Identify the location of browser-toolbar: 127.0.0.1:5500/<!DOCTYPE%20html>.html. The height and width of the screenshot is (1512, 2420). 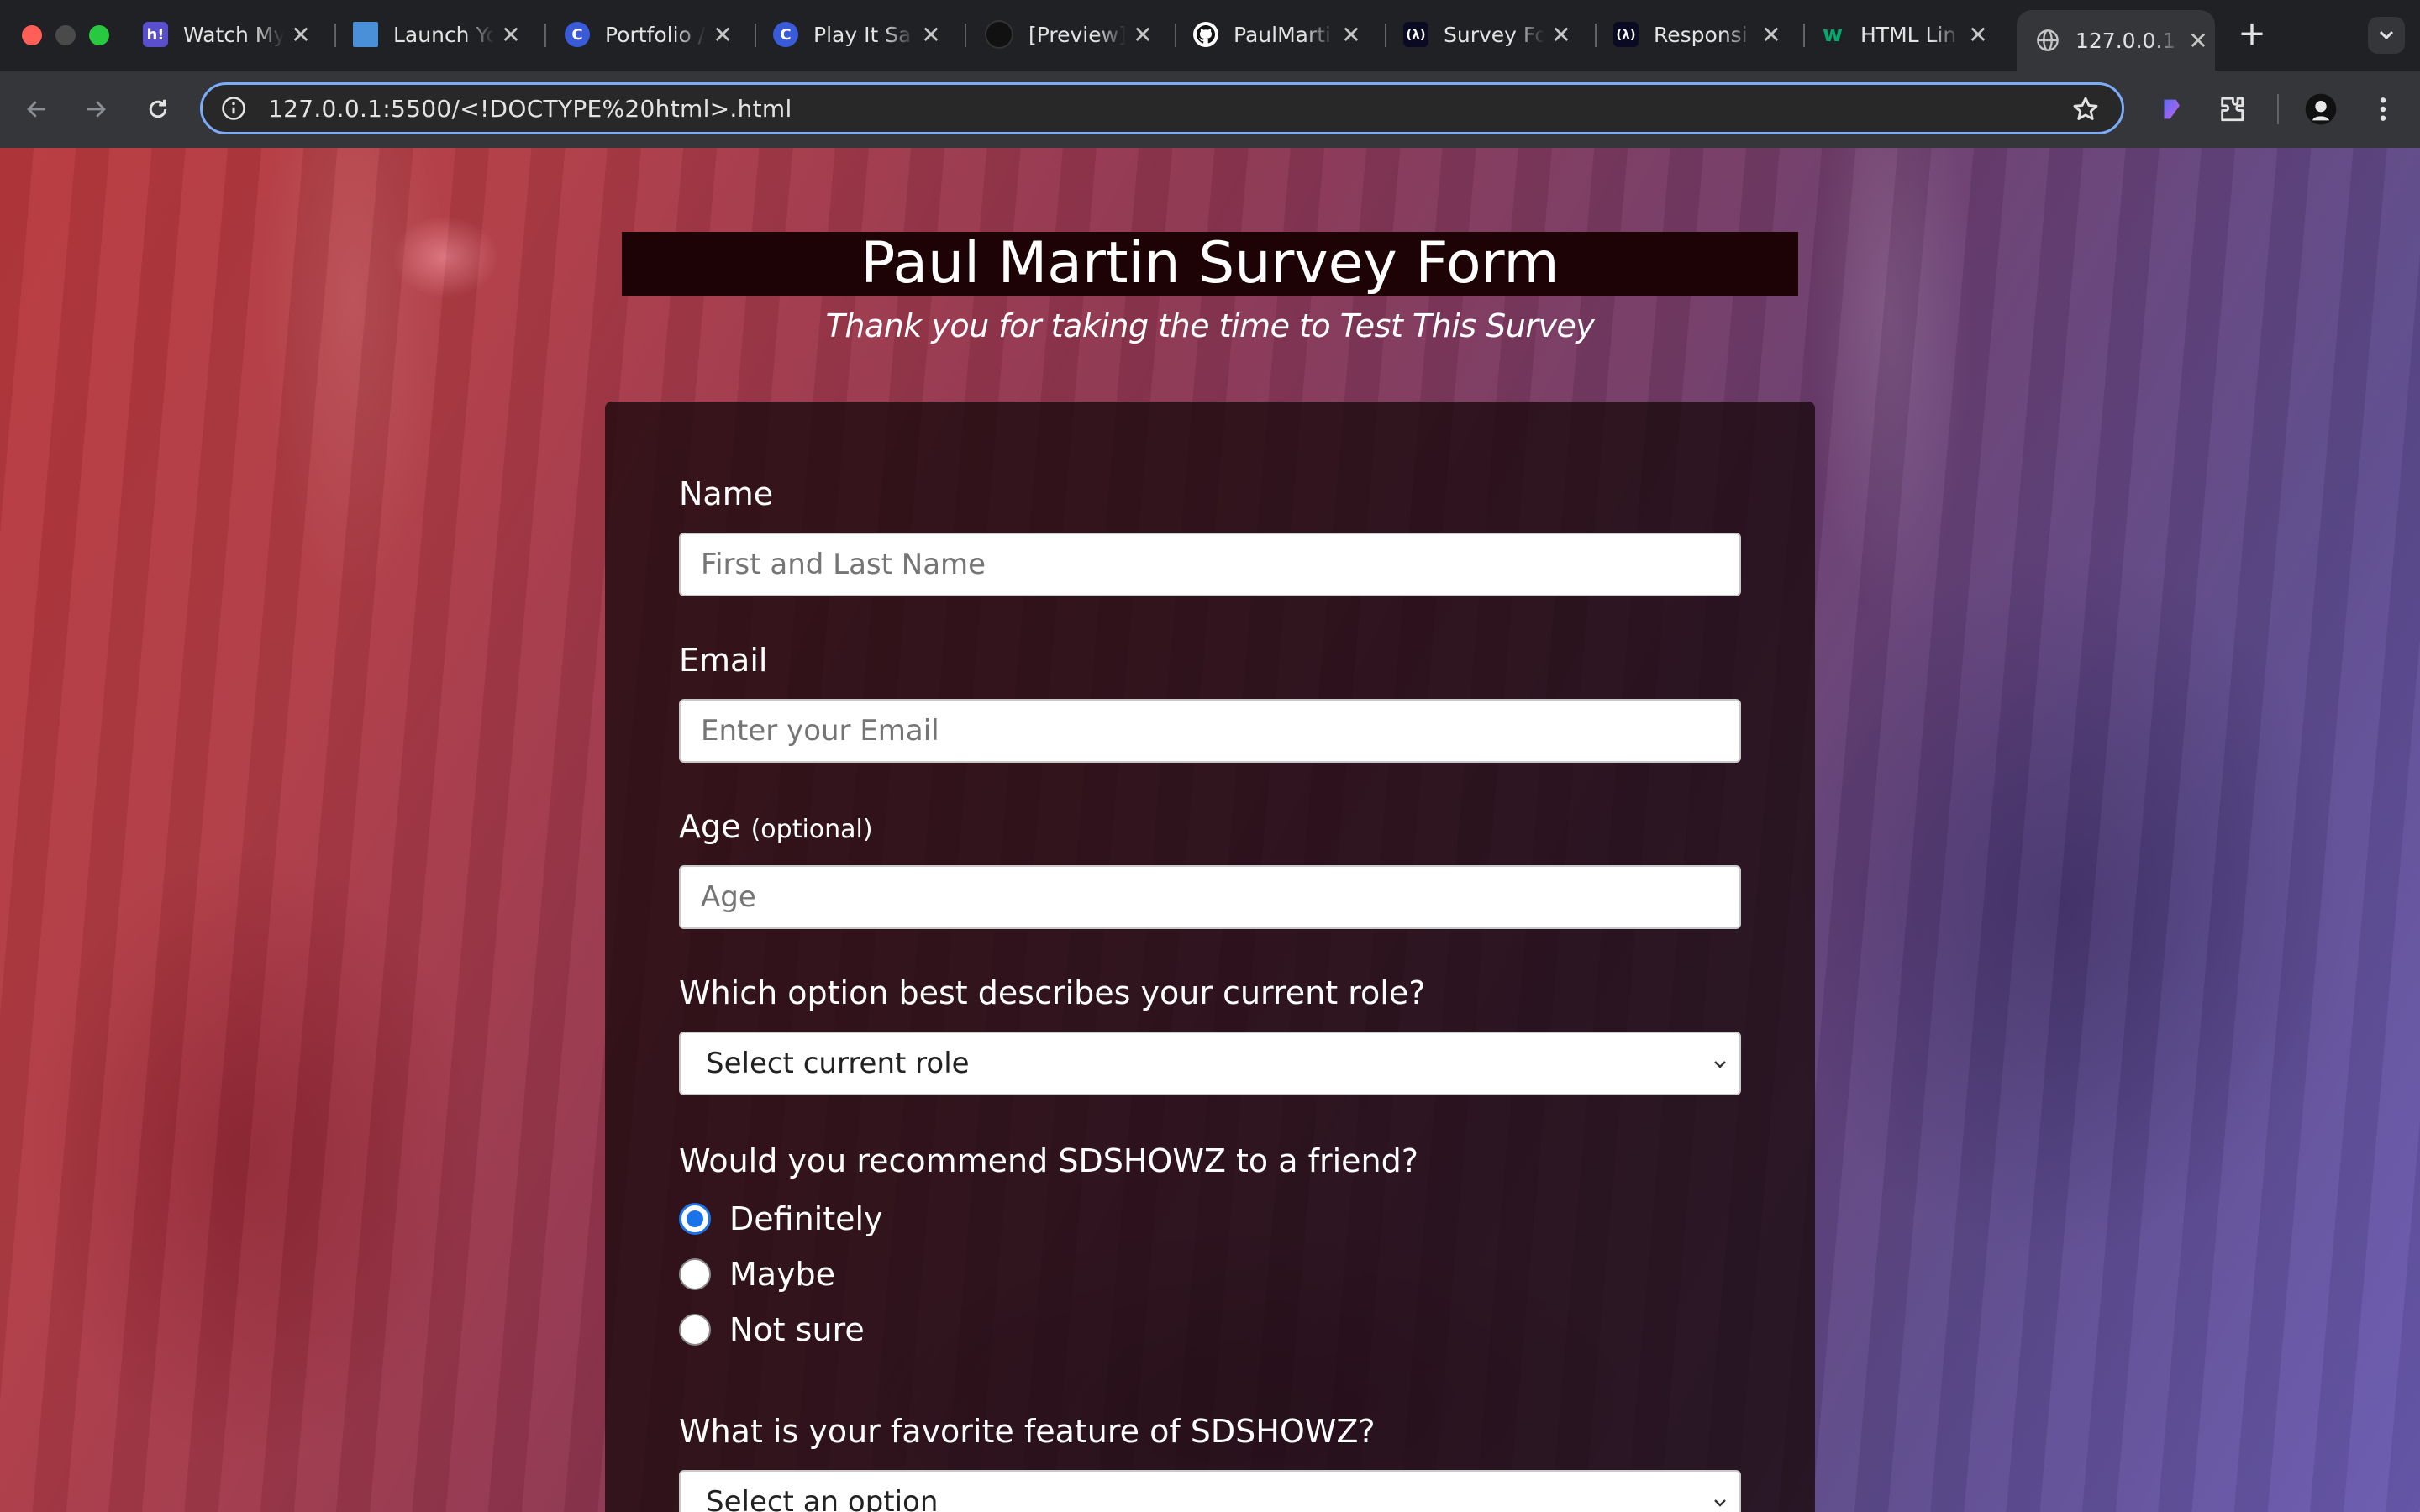
(1210, 109).